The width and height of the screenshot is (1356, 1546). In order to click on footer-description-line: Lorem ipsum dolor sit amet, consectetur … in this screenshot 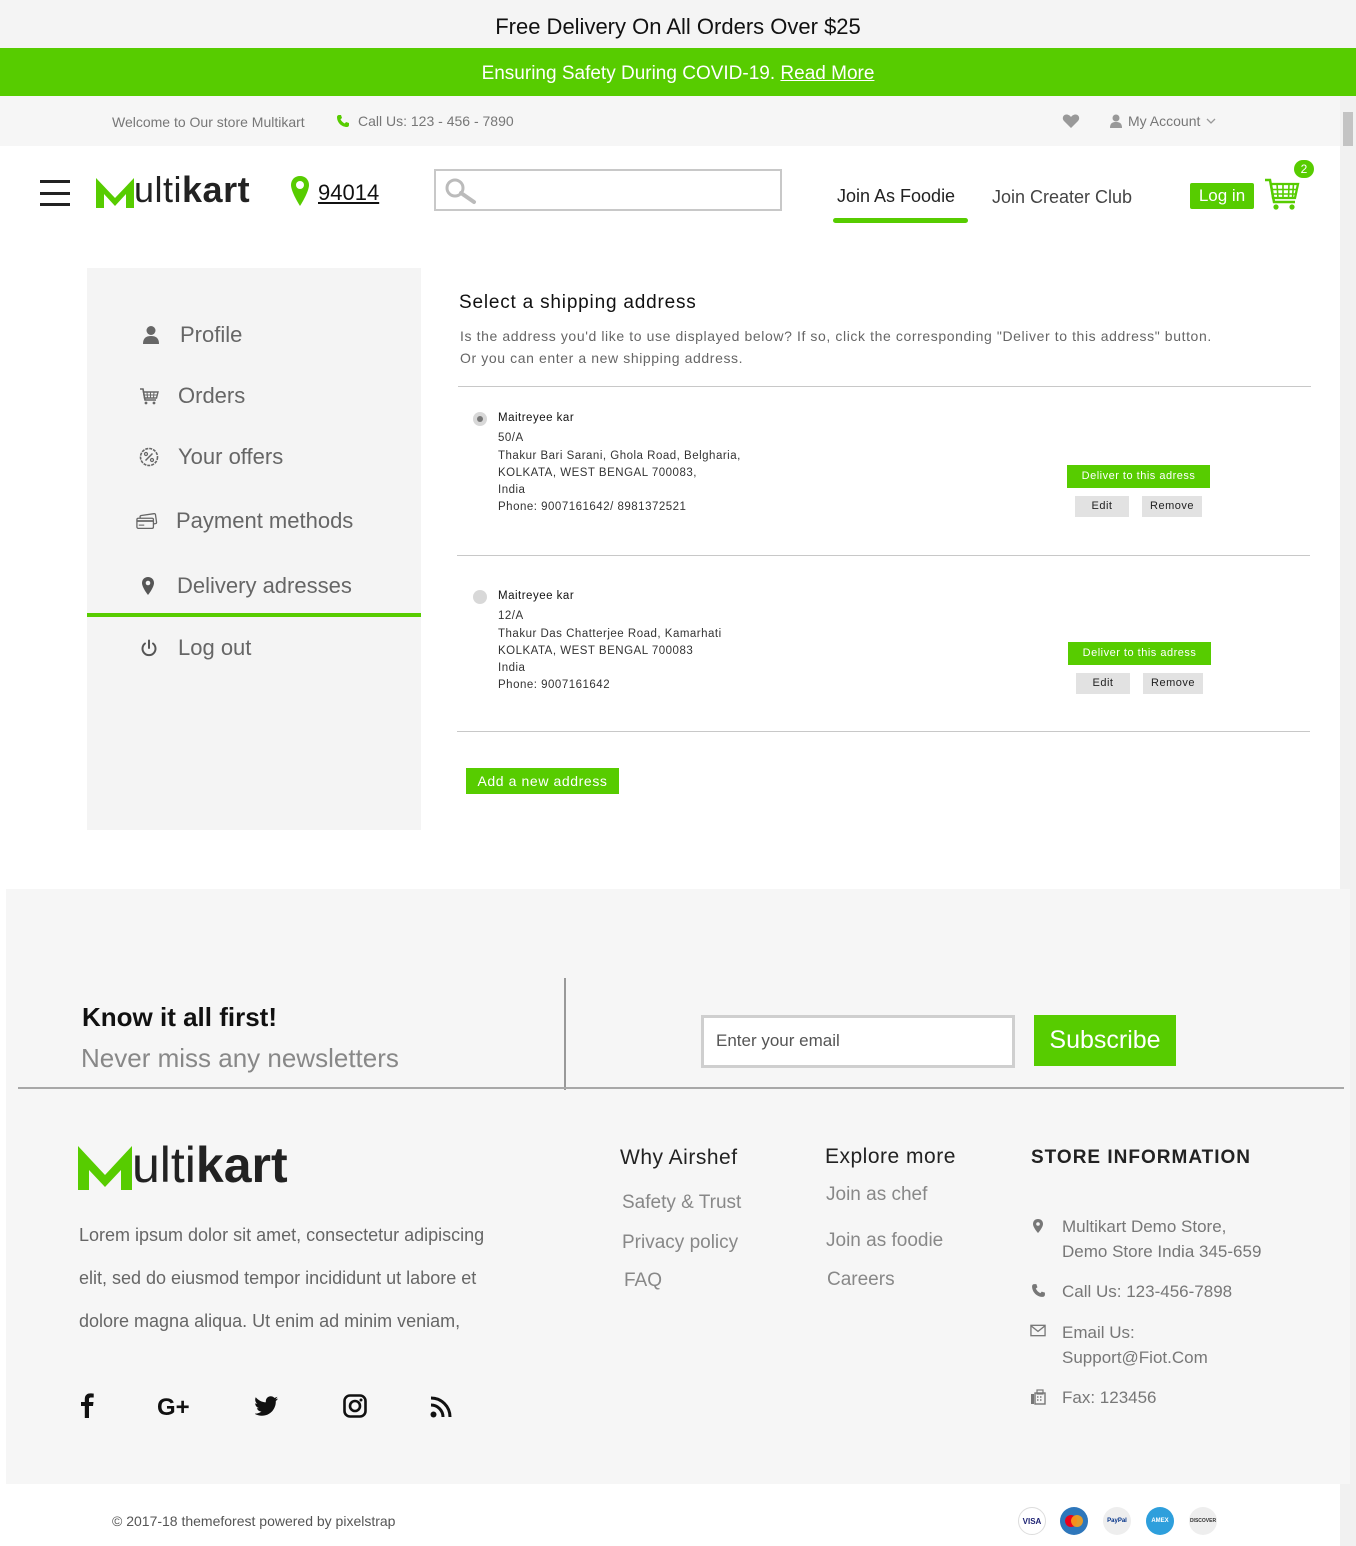, I will do `click(282, 1235)`.